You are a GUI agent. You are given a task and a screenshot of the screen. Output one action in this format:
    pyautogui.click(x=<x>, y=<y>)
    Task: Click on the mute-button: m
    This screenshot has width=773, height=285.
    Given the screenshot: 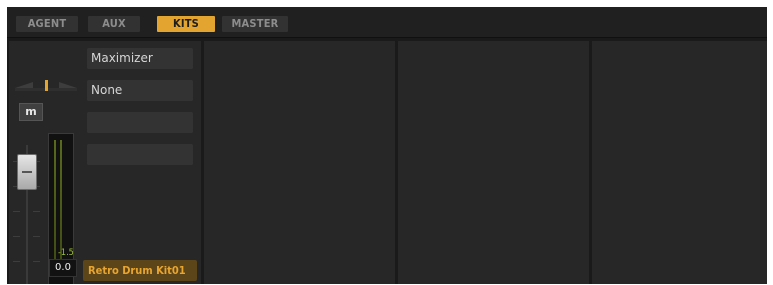 What is the action you would take?
    pyautogui.click(x=31, y=112)
    